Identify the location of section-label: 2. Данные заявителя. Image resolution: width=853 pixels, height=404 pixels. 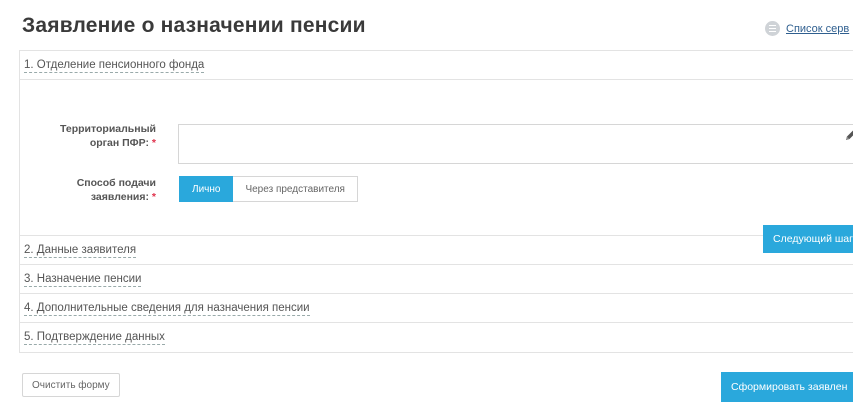
(80, 250).